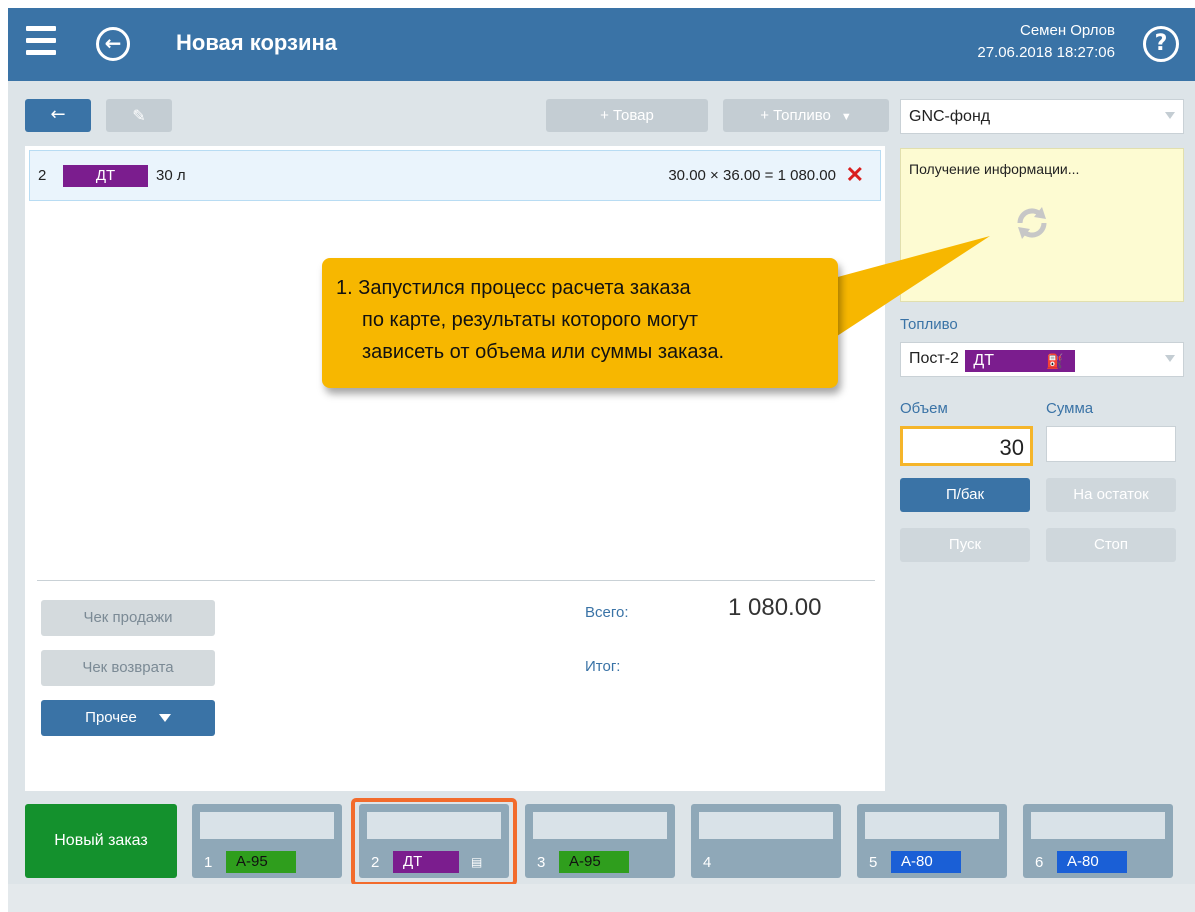  I want to click on order-tab-6: 6 A-80, so click(1098, 841).